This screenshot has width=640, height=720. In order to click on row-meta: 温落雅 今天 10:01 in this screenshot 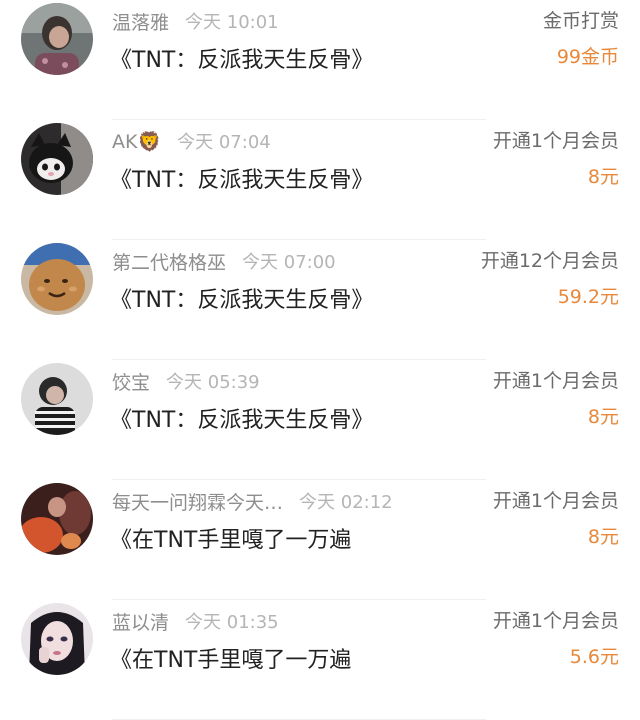, I will do `click(195, 21)`.